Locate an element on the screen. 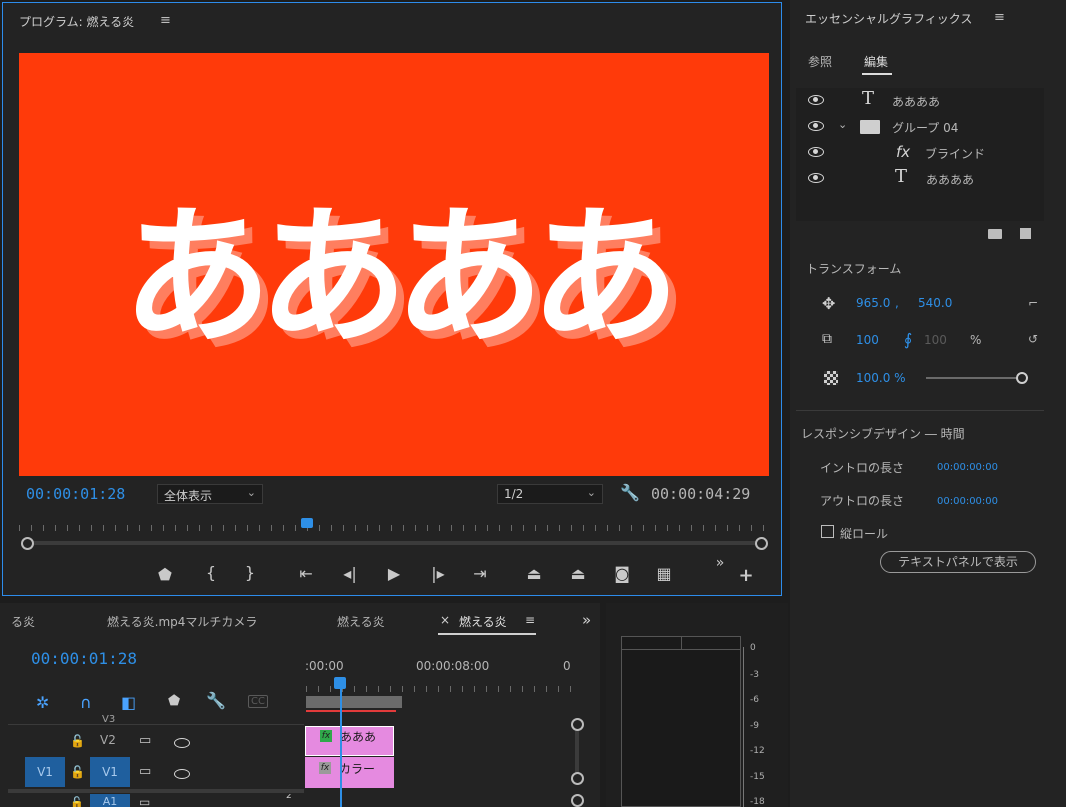 This screenshot has height=807, width=1066. opacity-slider-track is located at coordinates (974, 378).